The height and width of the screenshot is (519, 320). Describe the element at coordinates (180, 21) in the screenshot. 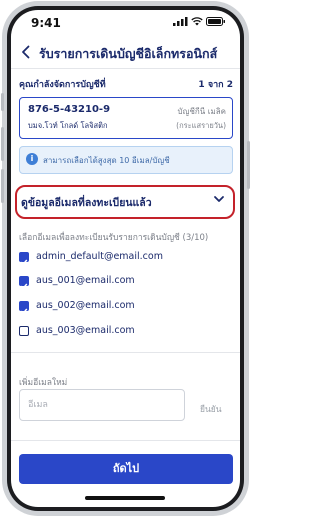

I see `cellular-signal-icon` at that location.